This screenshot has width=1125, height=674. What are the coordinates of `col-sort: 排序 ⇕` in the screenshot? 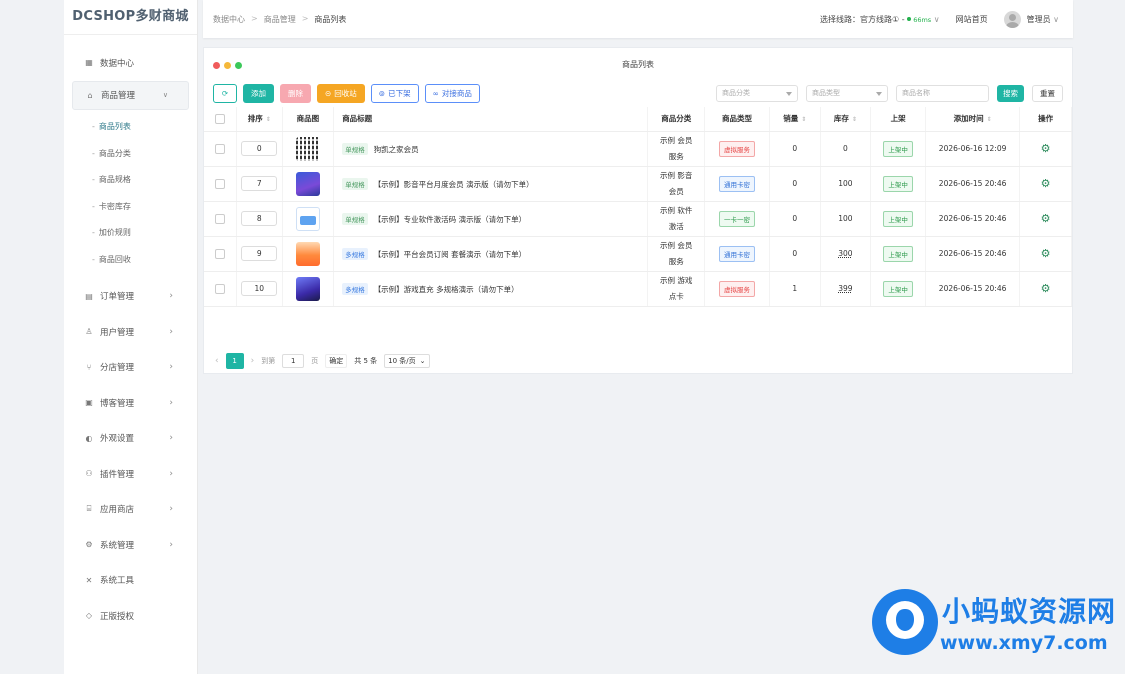 It's located at (259, 119).